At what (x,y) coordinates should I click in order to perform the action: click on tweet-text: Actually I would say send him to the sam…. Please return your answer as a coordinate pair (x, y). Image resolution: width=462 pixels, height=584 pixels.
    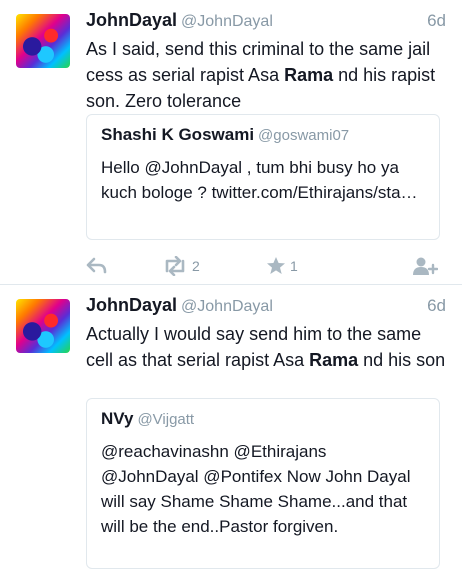
    Looking at the image, I should click on (266, 347).